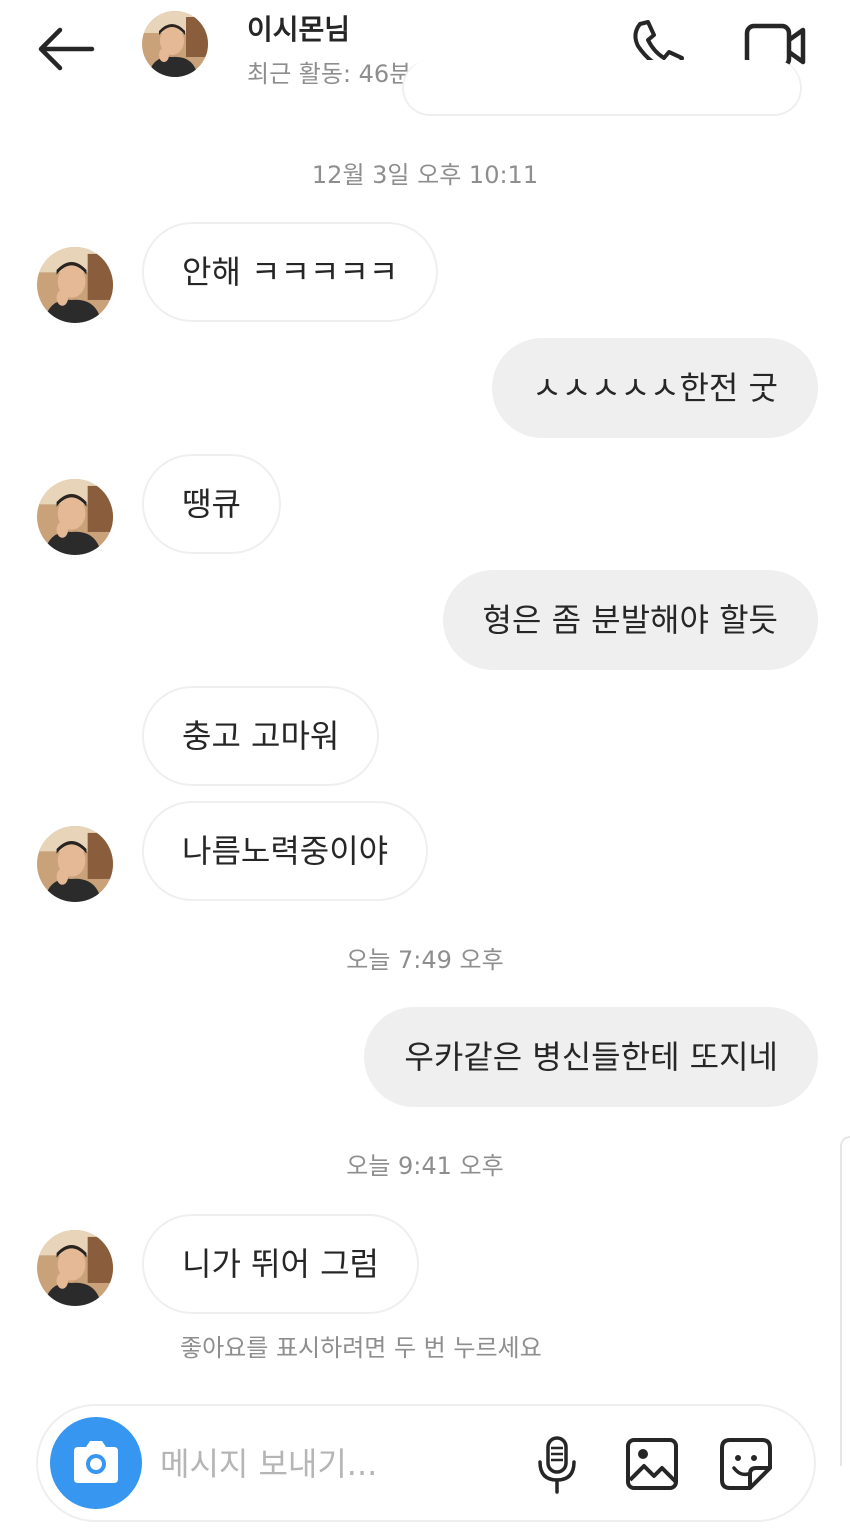 The width and height of the screenshot is (850, 1537). I want to click on previous-message-bubble, so click(602, 88).